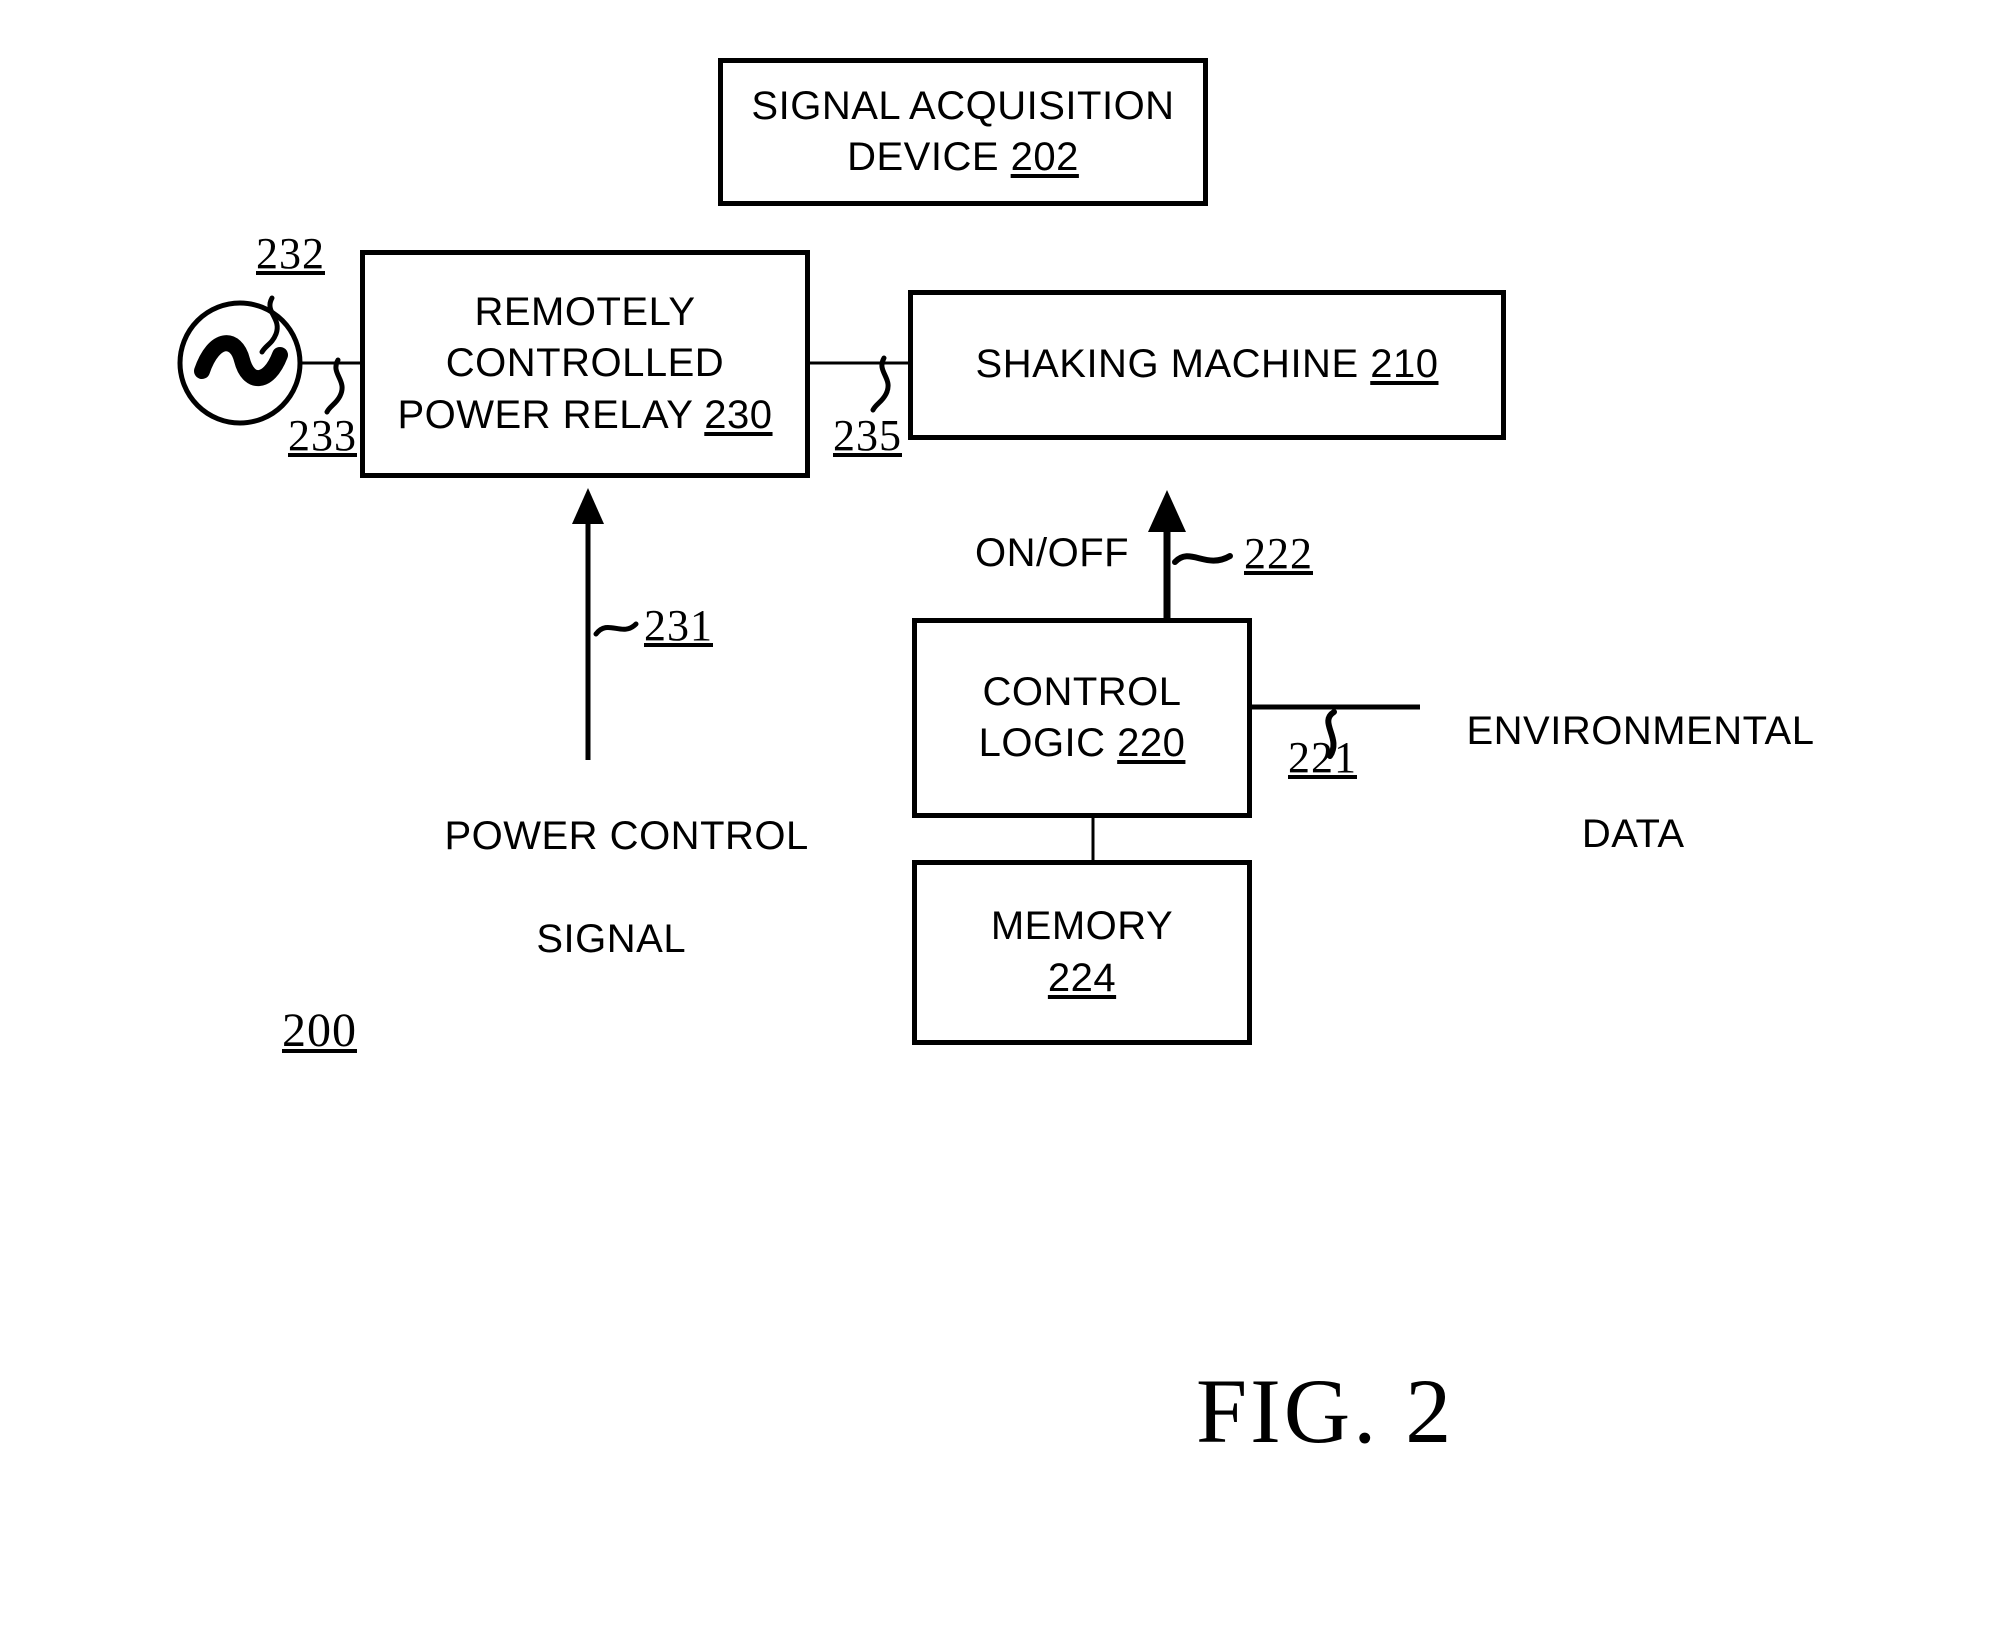 The image size is (1994, 1652). I want to click on onoff-arrow-head, so click(1167, 511).